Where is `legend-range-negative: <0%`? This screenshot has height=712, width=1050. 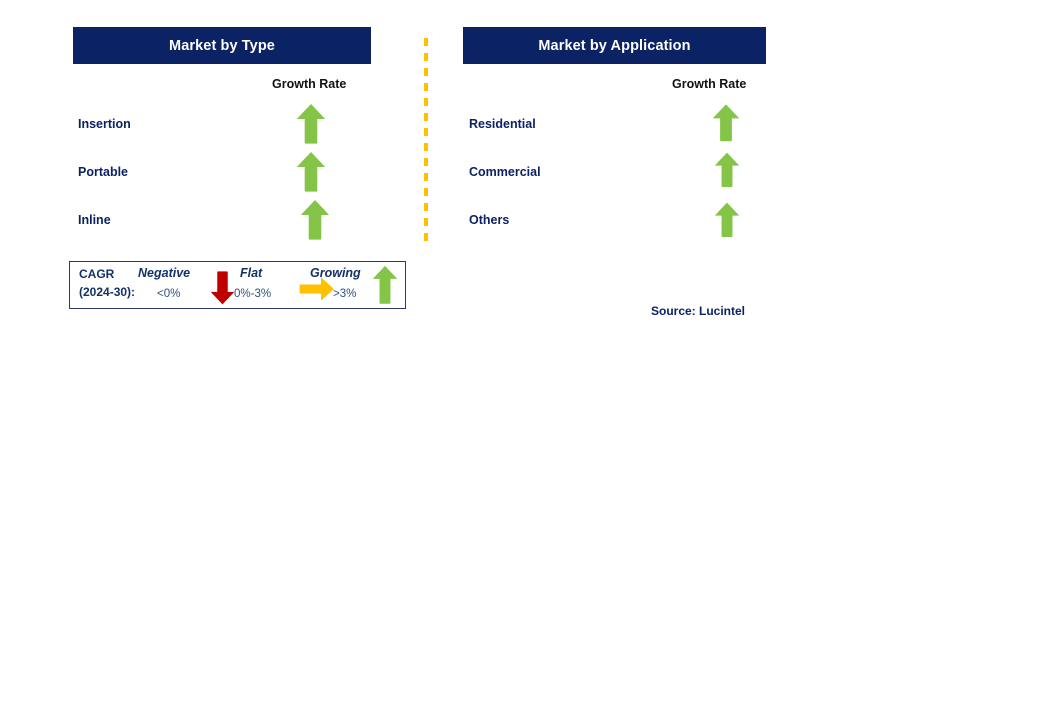
legend-range-negative: <0% is located at coordinates (169, 294).